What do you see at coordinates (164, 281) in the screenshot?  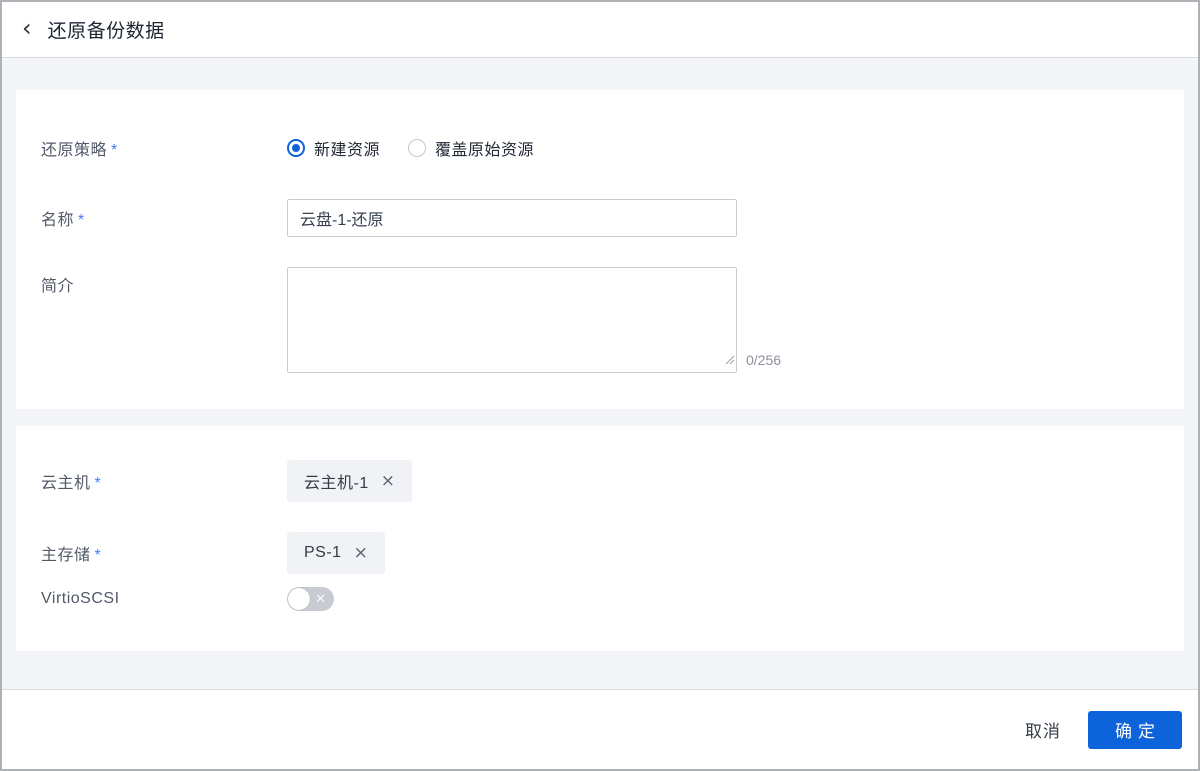 I see `description-label: 简介` at bounding box center [164, 281].